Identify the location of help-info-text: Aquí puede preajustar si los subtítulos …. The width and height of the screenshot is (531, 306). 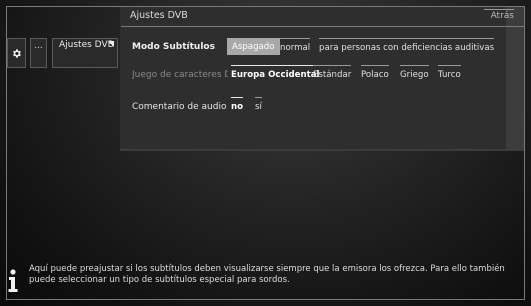
(267, 274).